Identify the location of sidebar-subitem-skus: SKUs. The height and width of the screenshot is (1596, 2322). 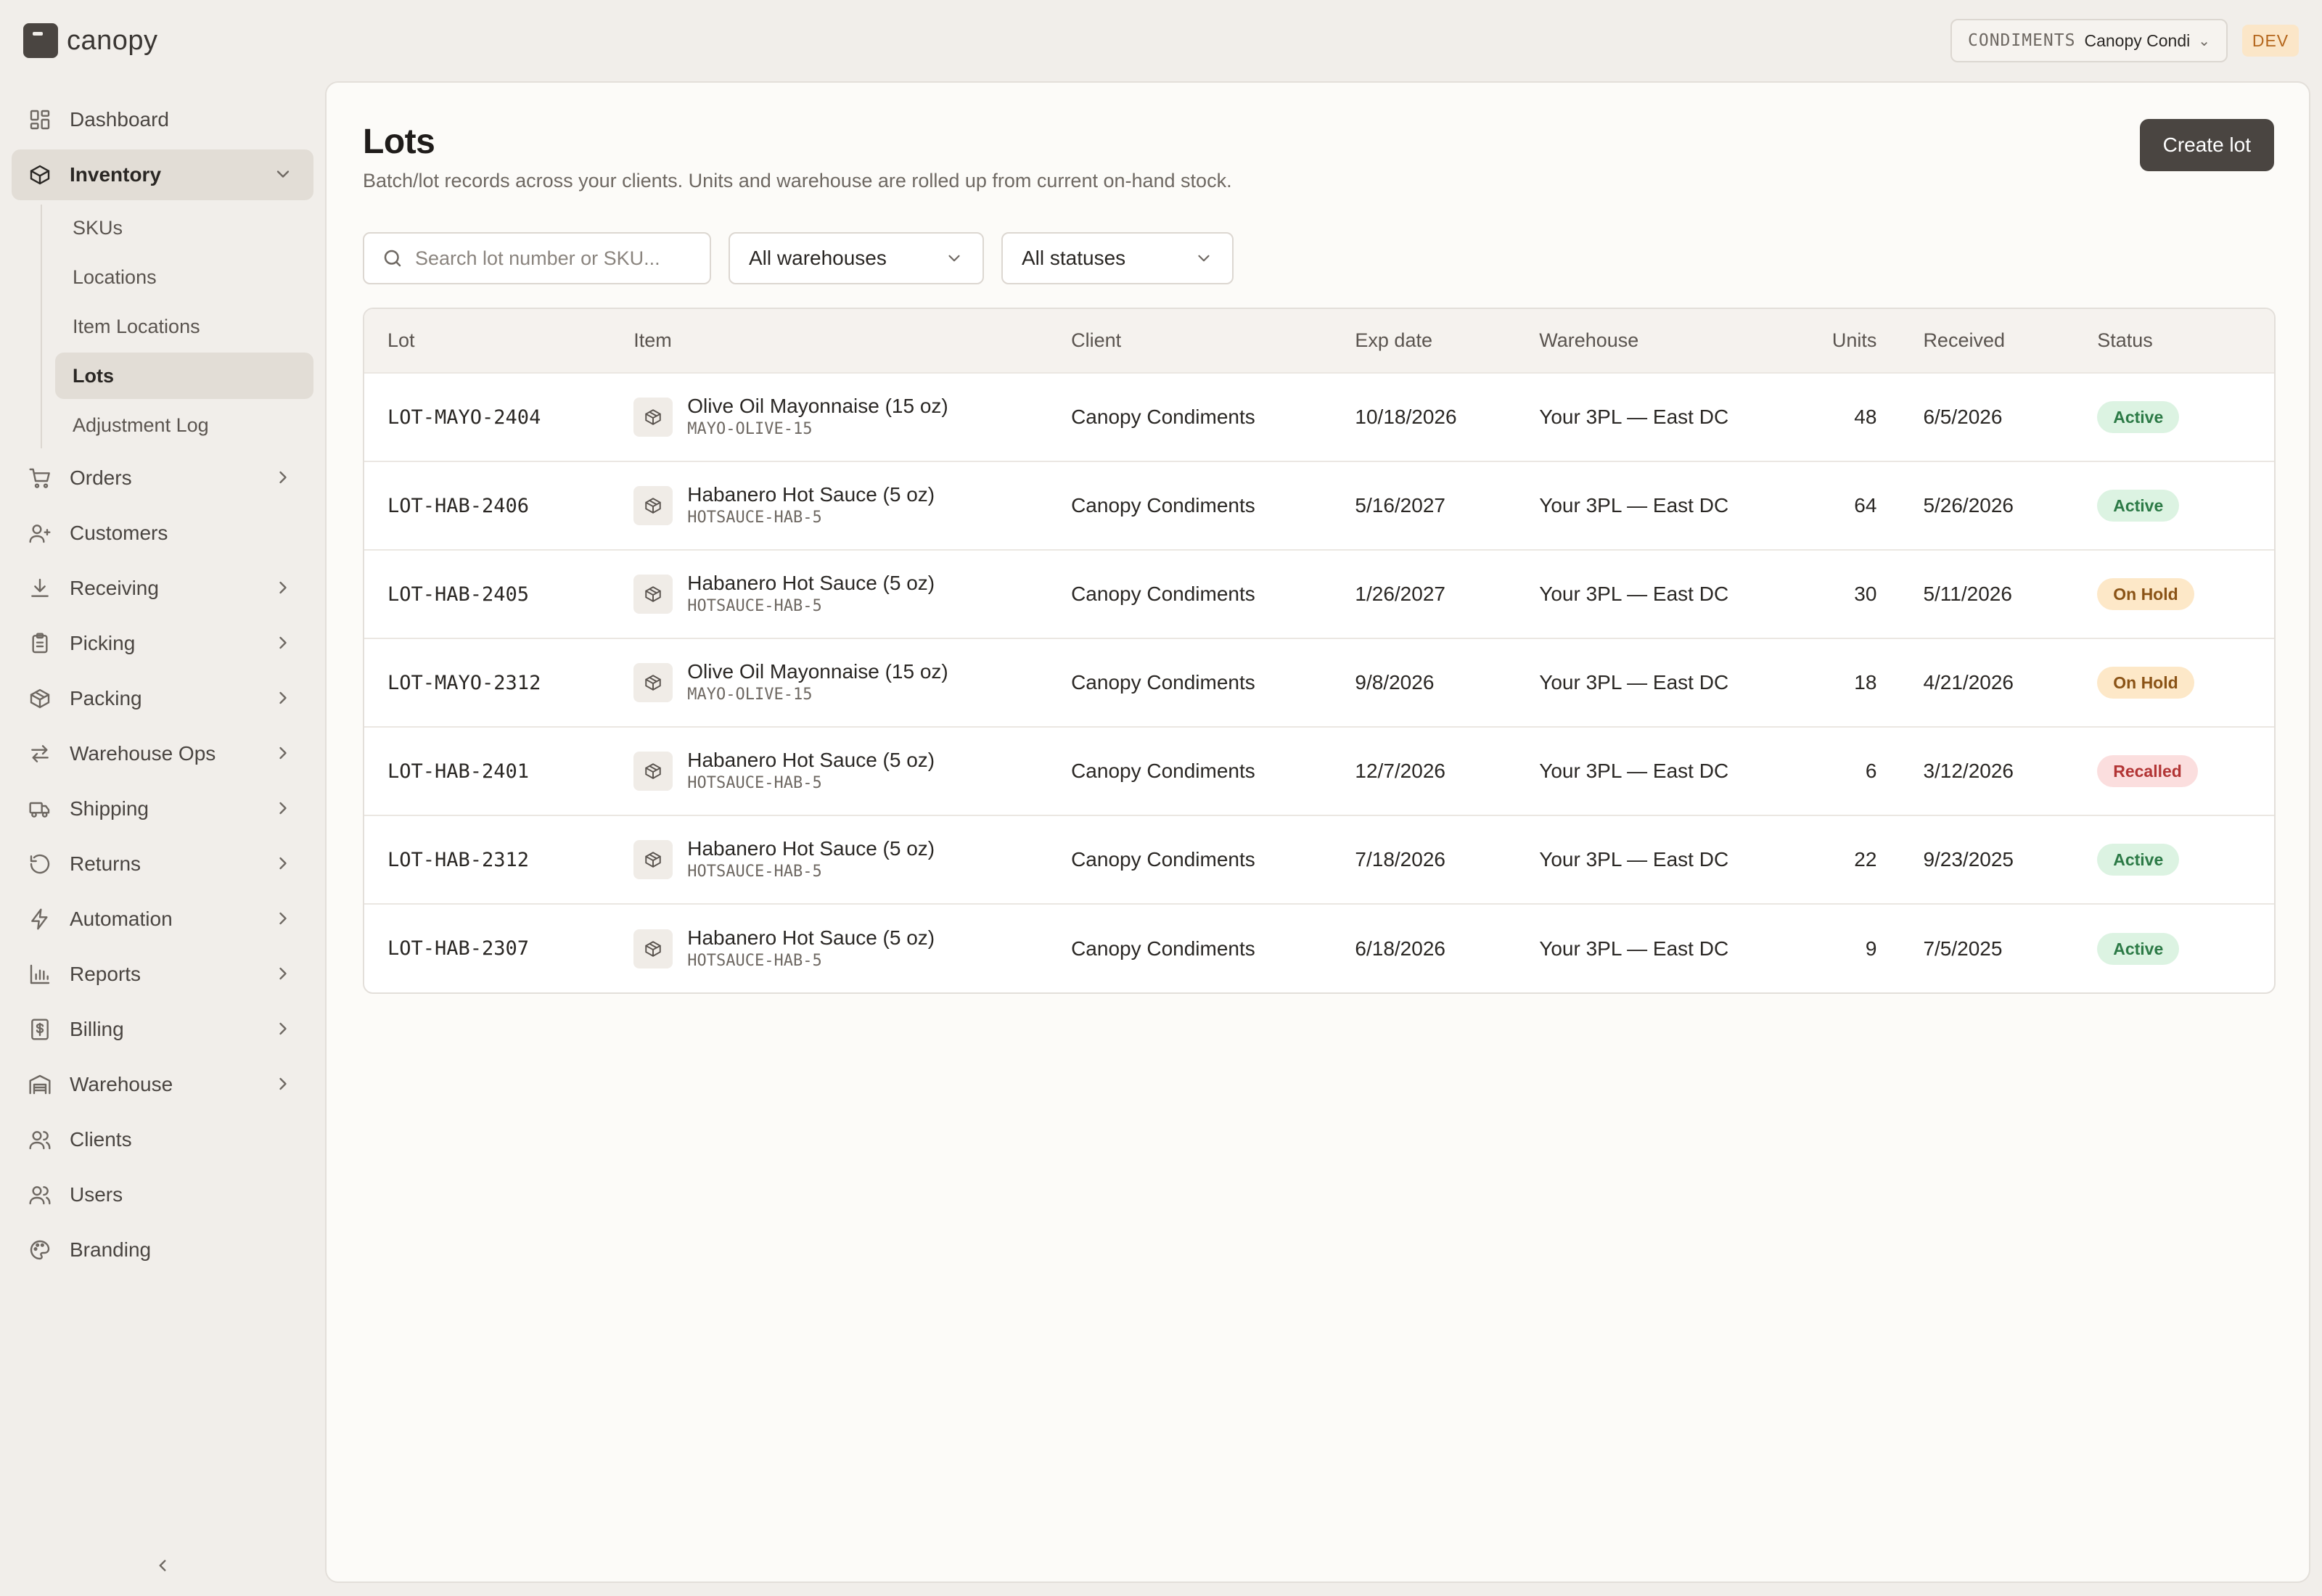
(184, 228).